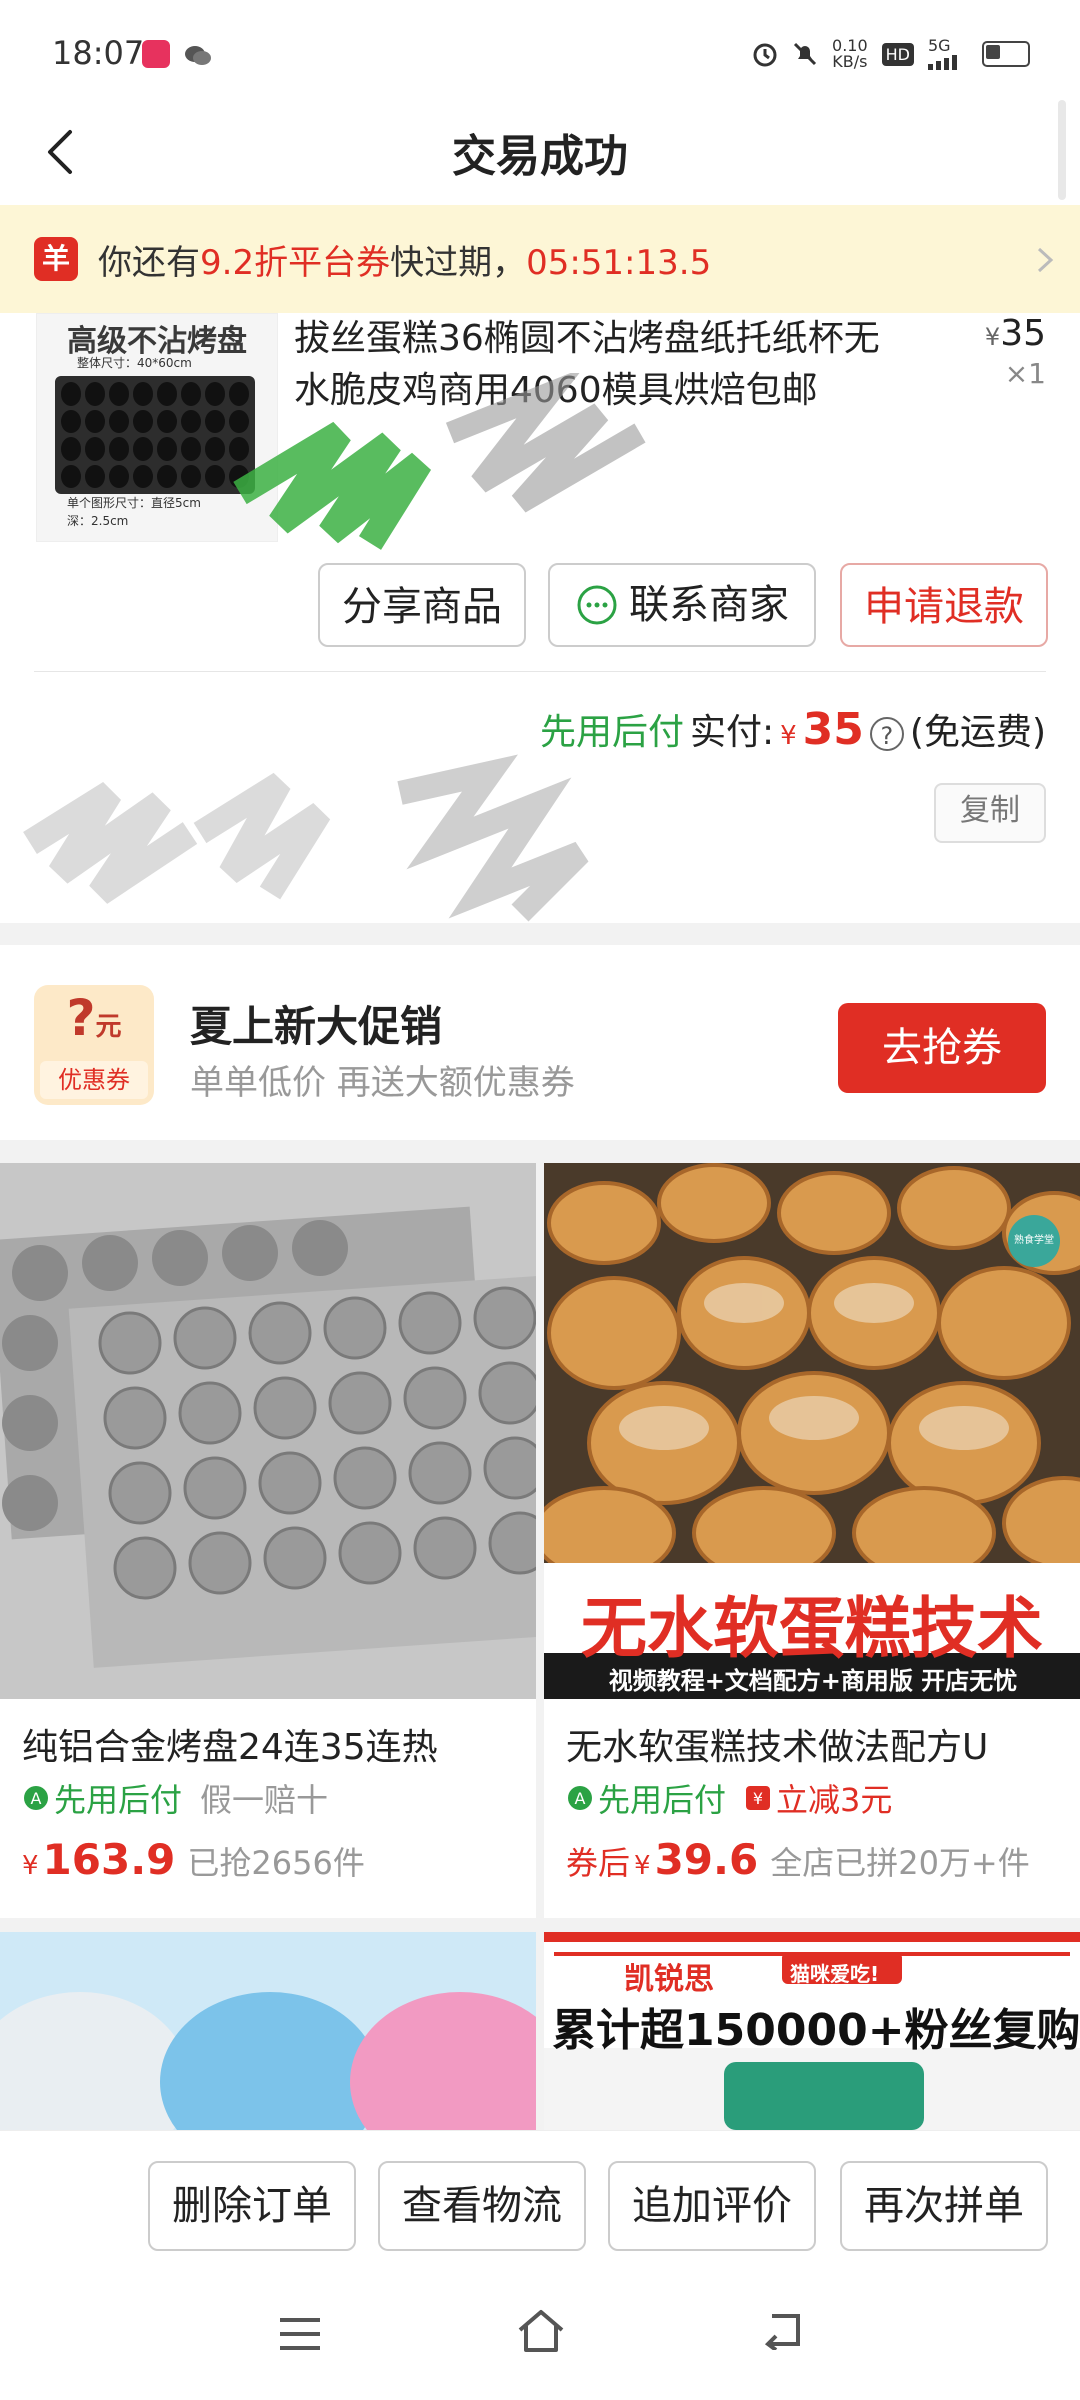  Describe the element at coordinates (540, 50) in the screenshot. I see `status-bar: 18:07 0.10 KB/s HD 5G` at that location.